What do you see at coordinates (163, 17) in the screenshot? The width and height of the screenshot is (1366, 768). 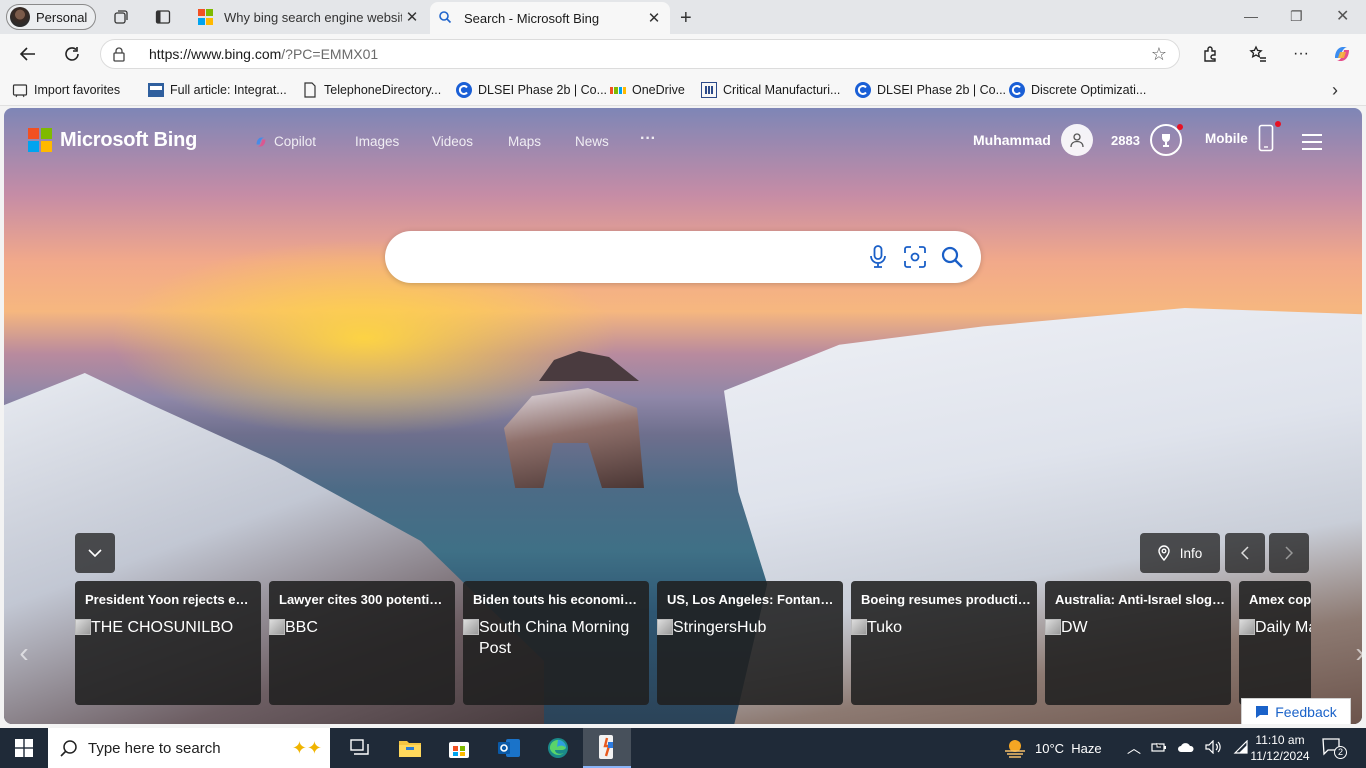 I see `tab-actions-icon` at bounding box center [163, 17].